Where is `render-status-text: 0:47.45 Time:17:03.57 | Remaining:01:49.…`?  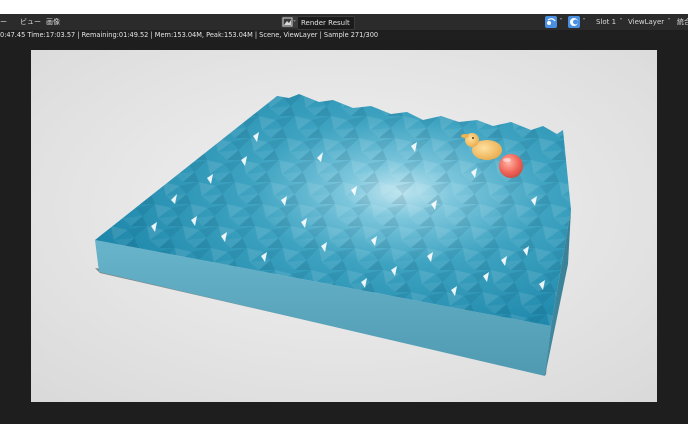 render-status-text: 0:47.45 Time:17:03.57 | Remaining:01:49.… is located at coordinates (189, 35).